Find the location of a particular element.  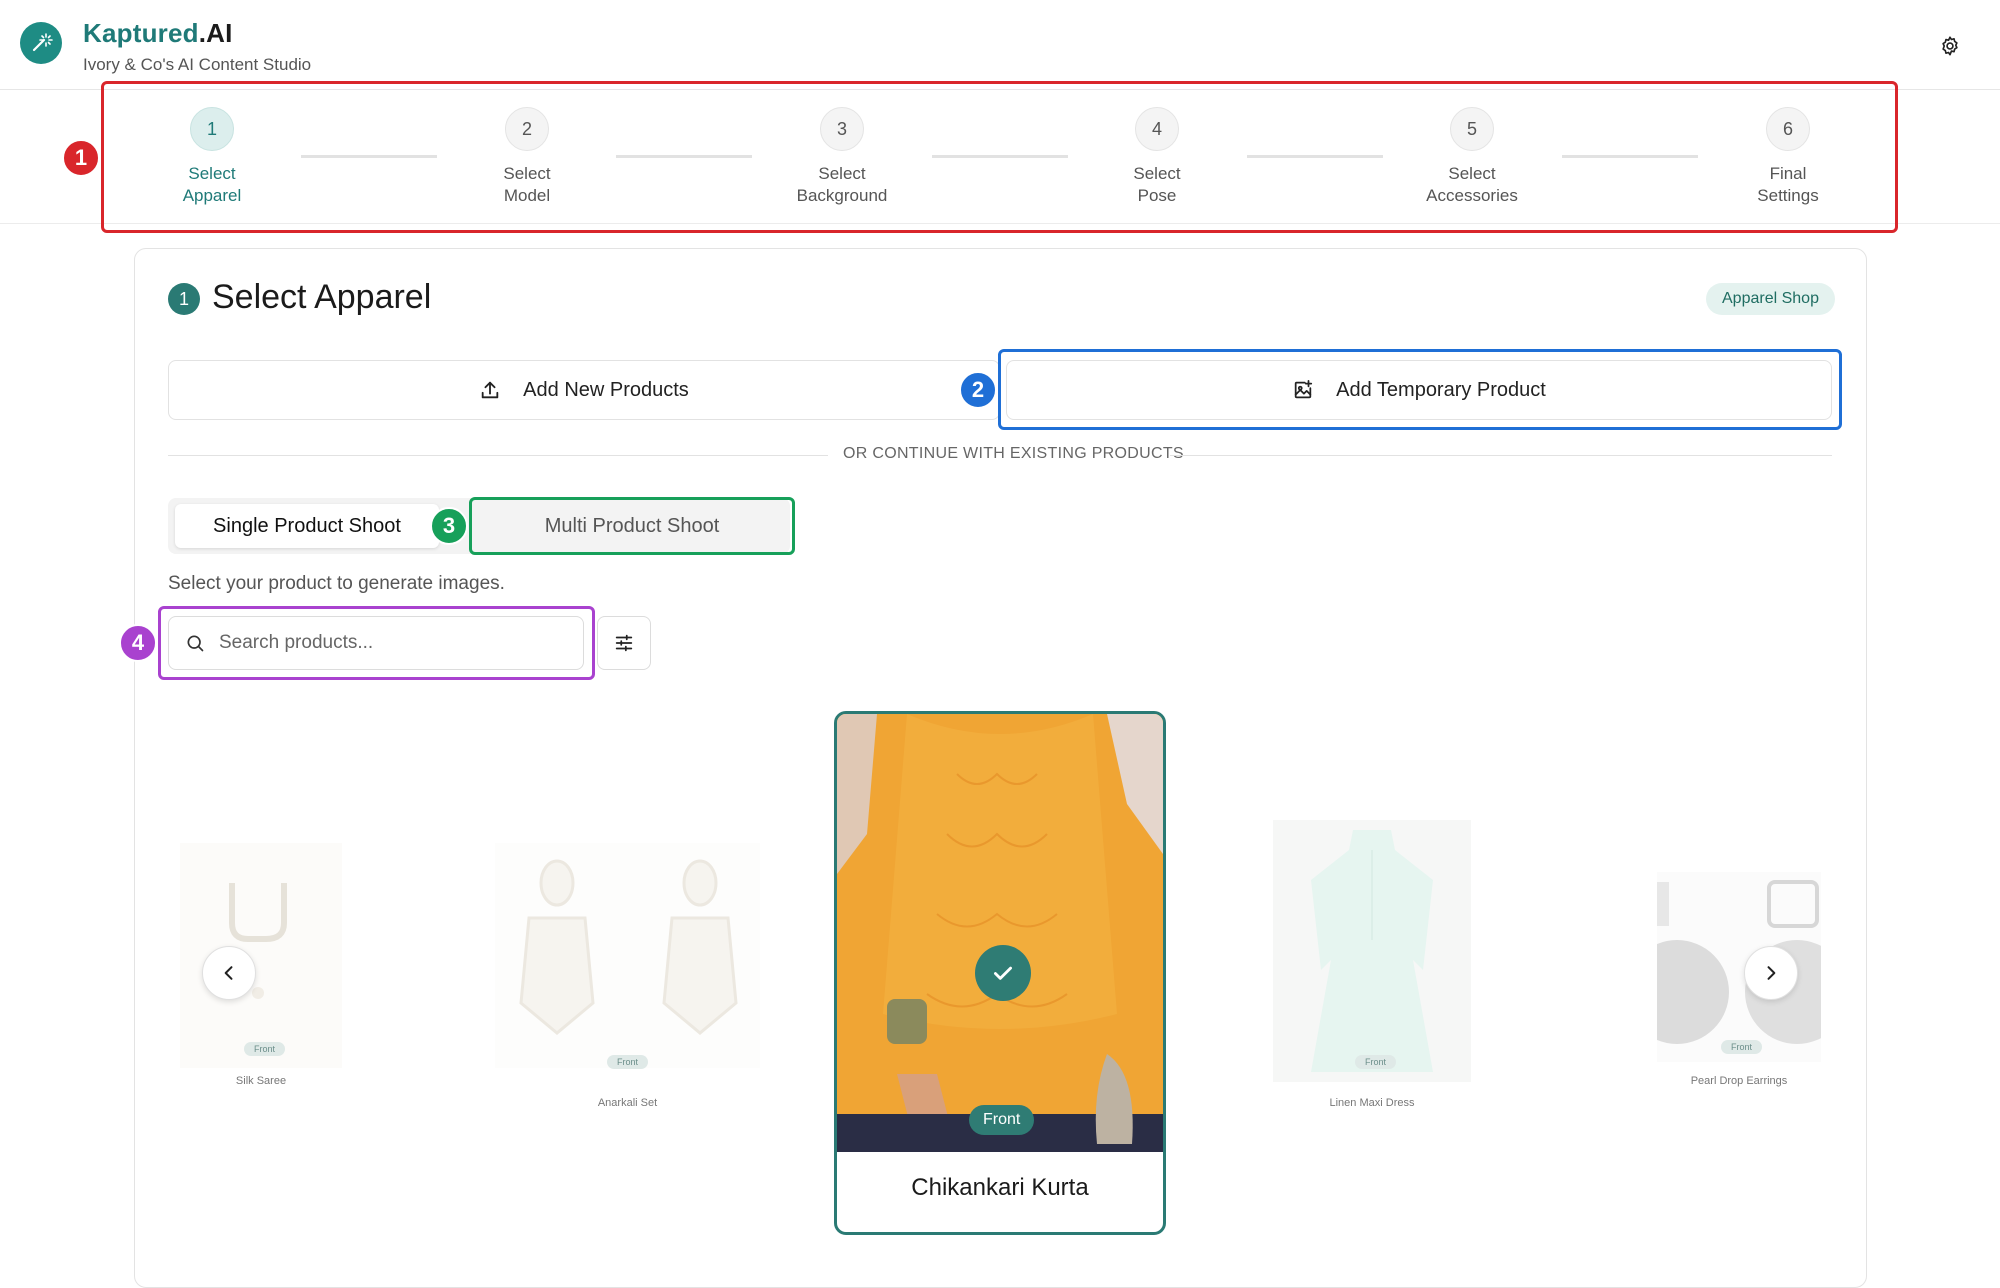

carousel-prev-button is located at coordinates (229, 973).